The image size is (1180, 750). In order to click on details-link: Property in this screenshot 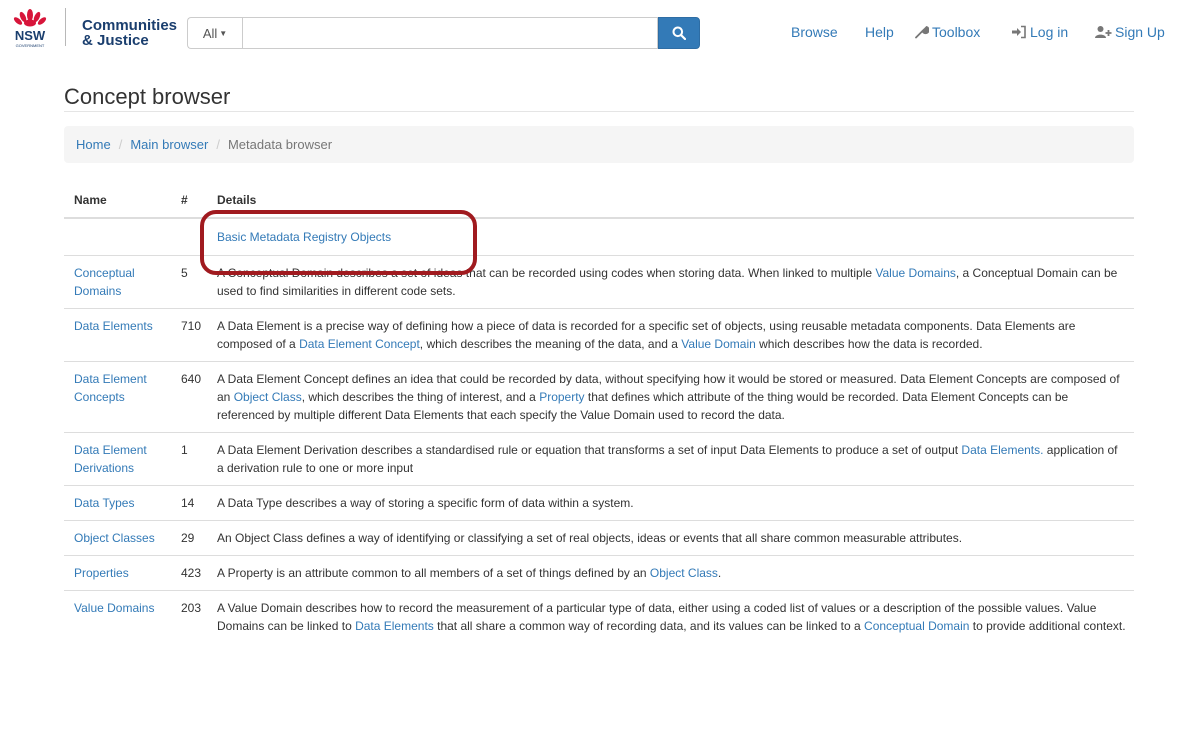, I will do `click(561, 397)`.